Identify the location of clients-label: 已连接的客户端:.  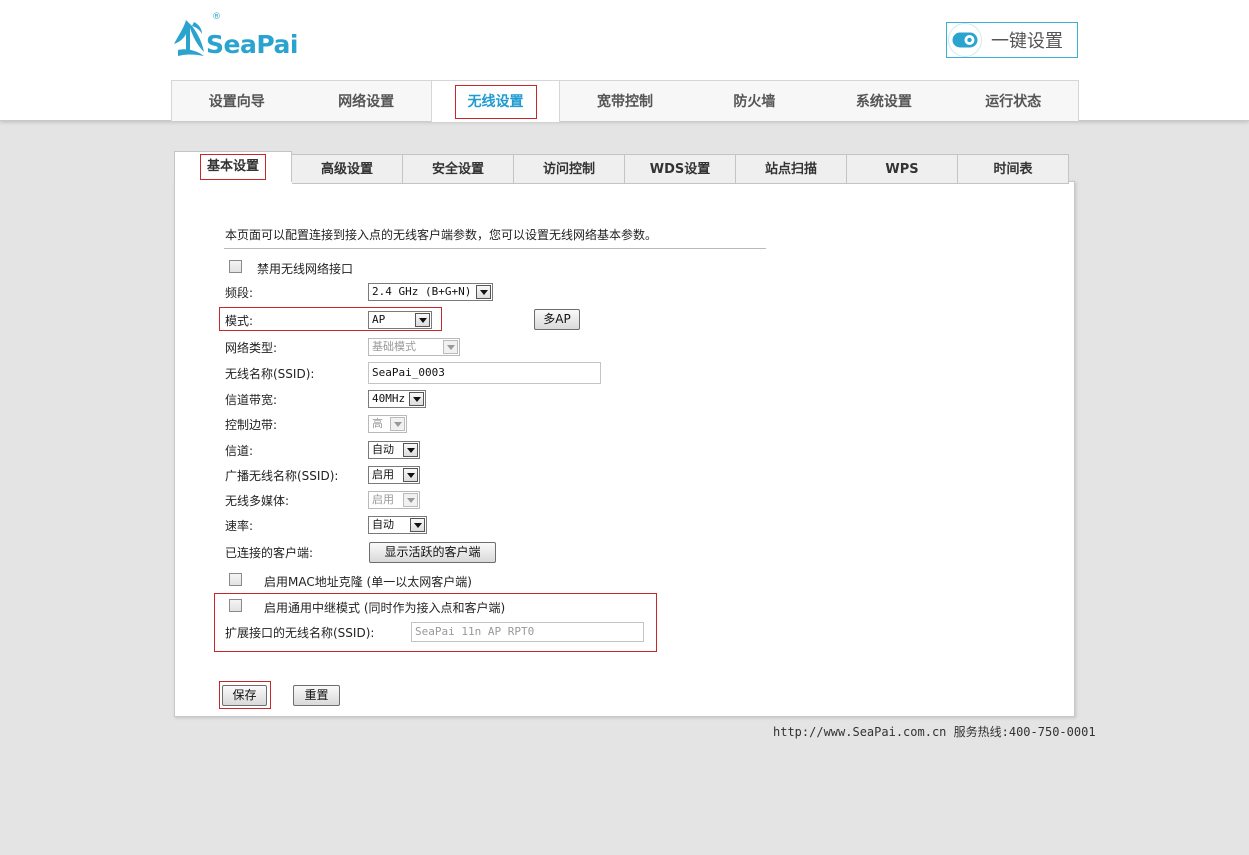
(269, 553).